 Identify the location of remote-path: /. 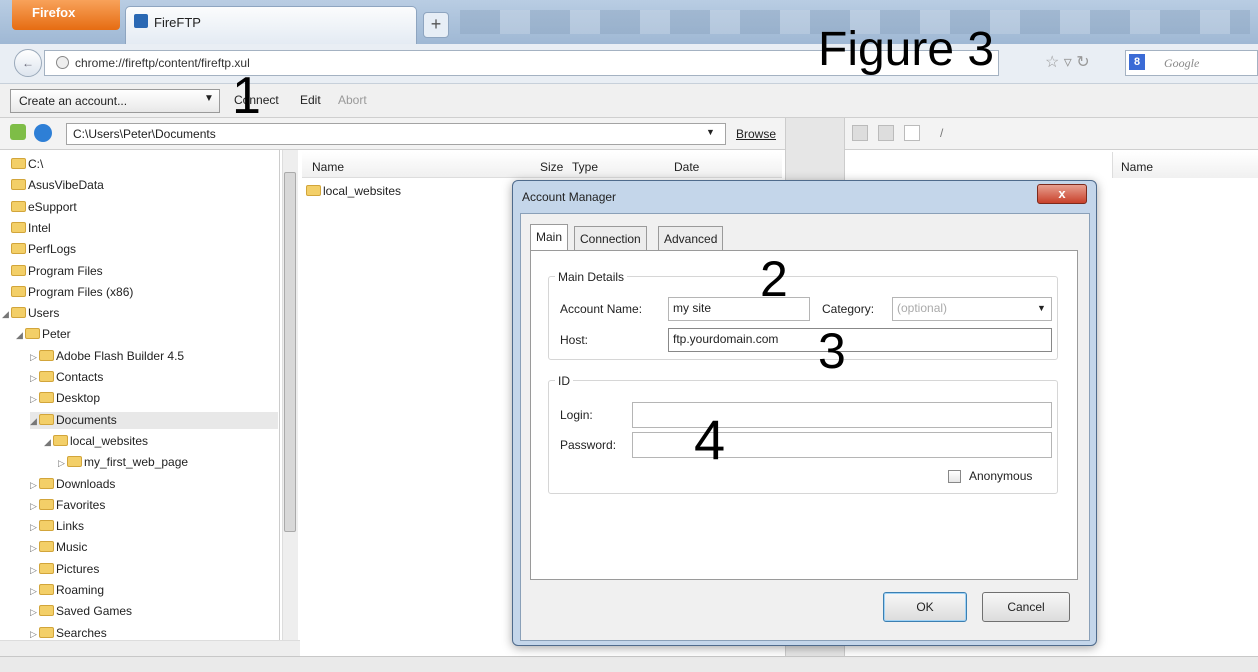
(1053, 134).